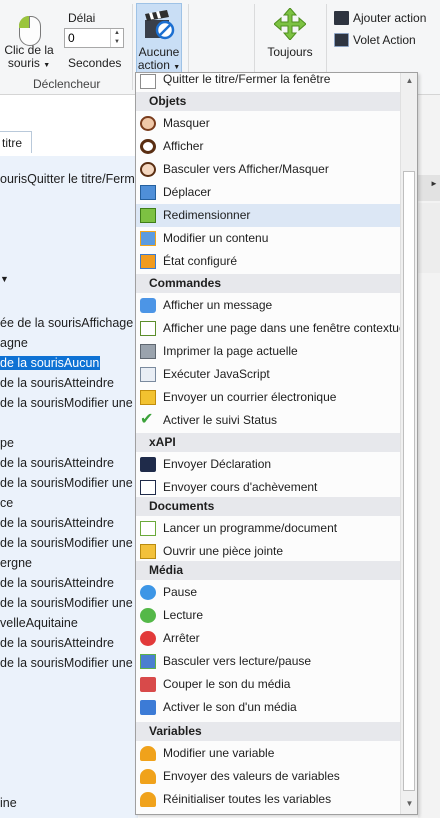 The width and height of the screenshot is (440, 818). What do you see at coordinates (268, 238) in the screenshot?
I see `menu-item: Modifier un contenu` at bounding box center [268, 238].